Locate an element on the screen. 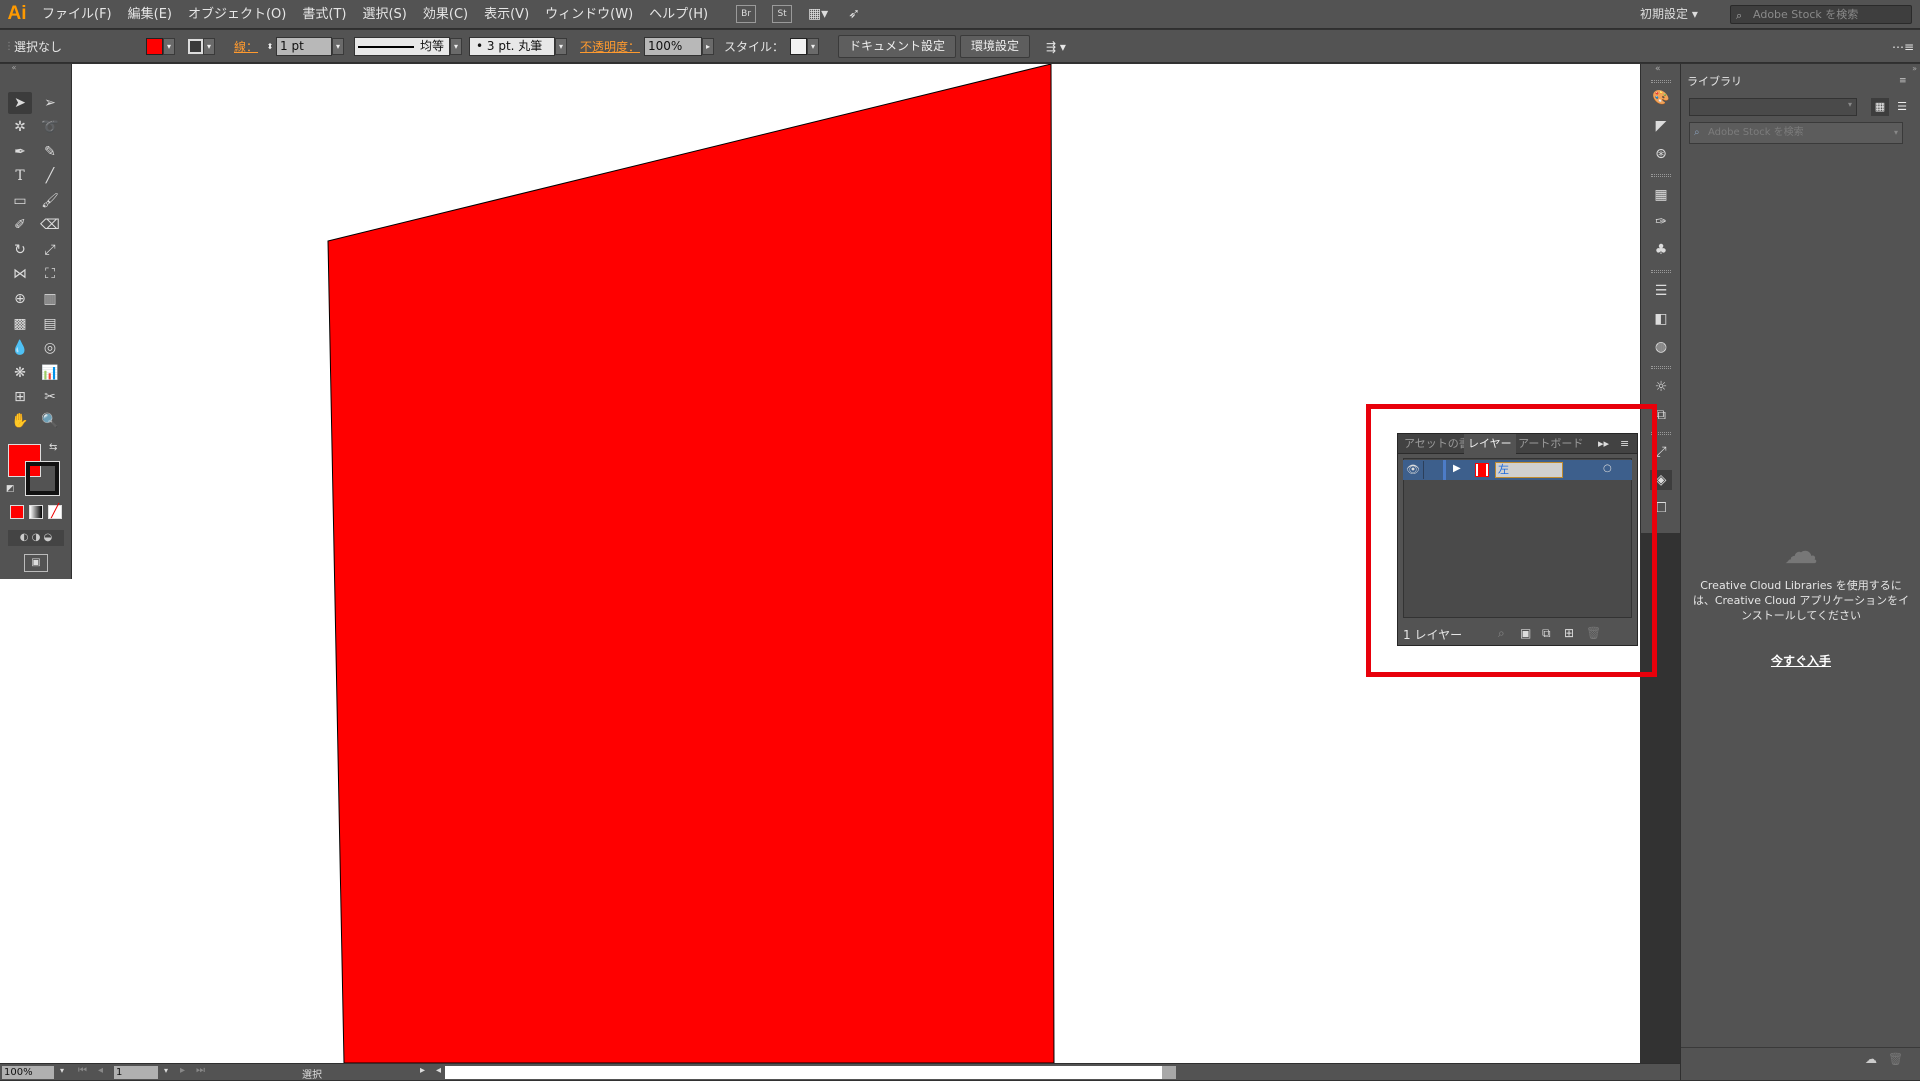 The image size is (1920, 1081). gradient-tool-icon: ▤ is located at coordinates (50, 324).